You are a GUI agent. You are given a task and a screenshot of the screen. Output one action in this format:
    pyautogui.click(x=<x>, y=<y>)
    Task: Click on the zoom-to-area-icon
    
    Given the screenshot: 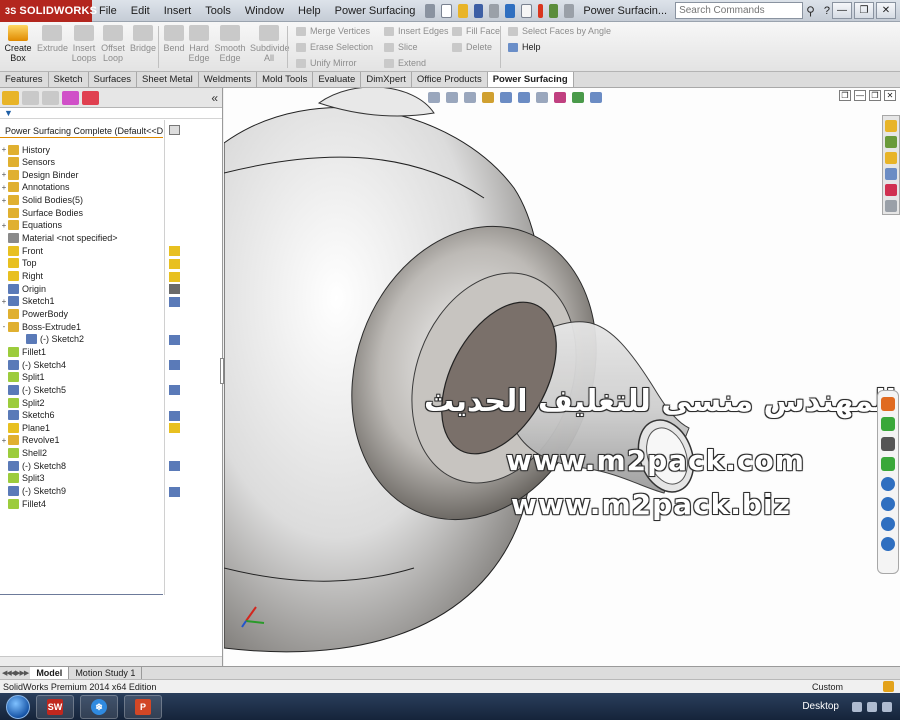 What is the action you would take?
    pyautogui.click(x=452, y=97)
    